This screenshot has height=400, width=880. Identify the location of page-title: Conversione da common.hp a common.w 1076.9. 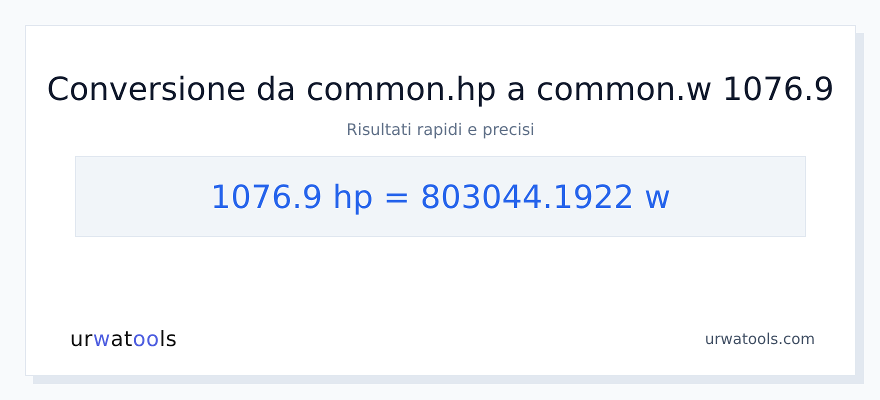
(440, 89).